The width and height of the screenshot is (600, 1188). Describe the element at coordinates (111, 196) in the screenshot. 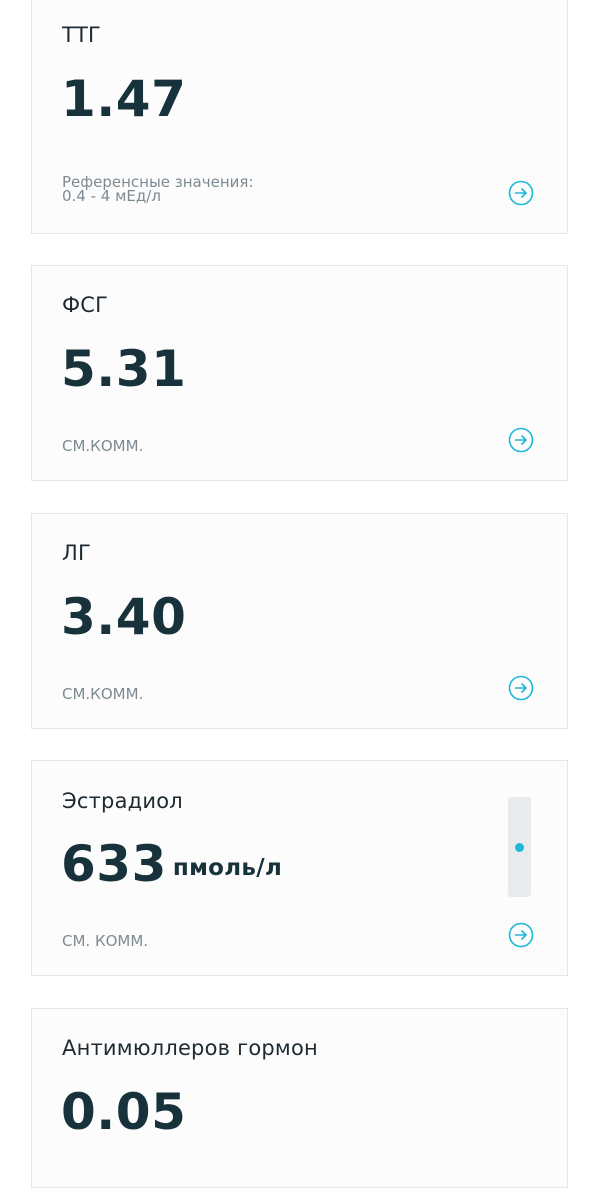

I see `reference-range: 0.4 - 4 мЕд/л` at that location.